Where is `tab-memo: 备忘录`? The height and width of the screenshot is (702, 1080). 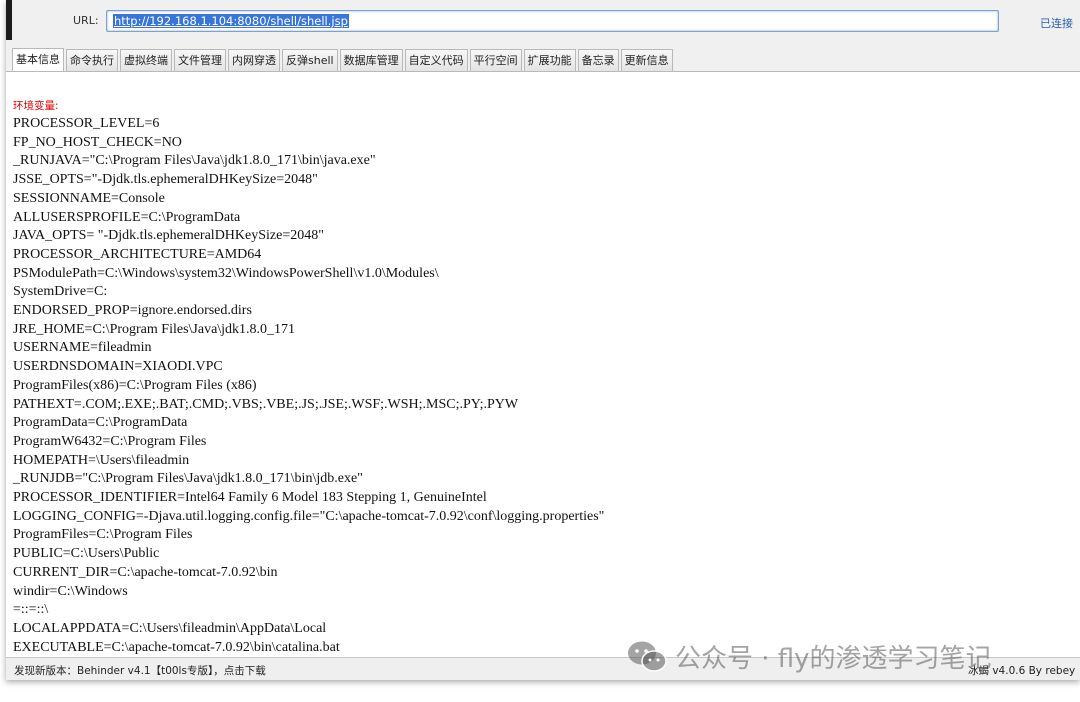 tab-memo: 备忘录 is located at coordinates (598, 60).